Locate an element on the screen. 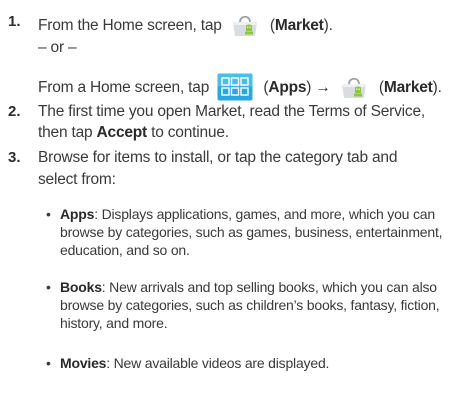 The height and width of the screenshot is (403, 472). step-text: to continue. is located at coordinates (190, 132).